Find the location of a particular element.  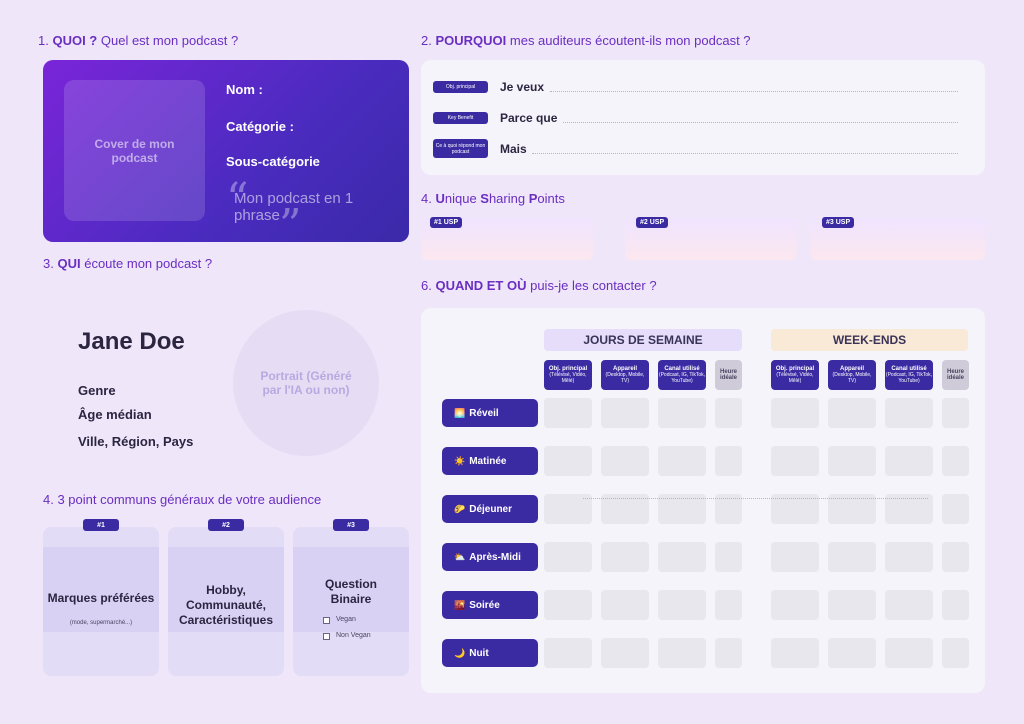

persona-age: Âge médian is located at coordinates (115, 414).